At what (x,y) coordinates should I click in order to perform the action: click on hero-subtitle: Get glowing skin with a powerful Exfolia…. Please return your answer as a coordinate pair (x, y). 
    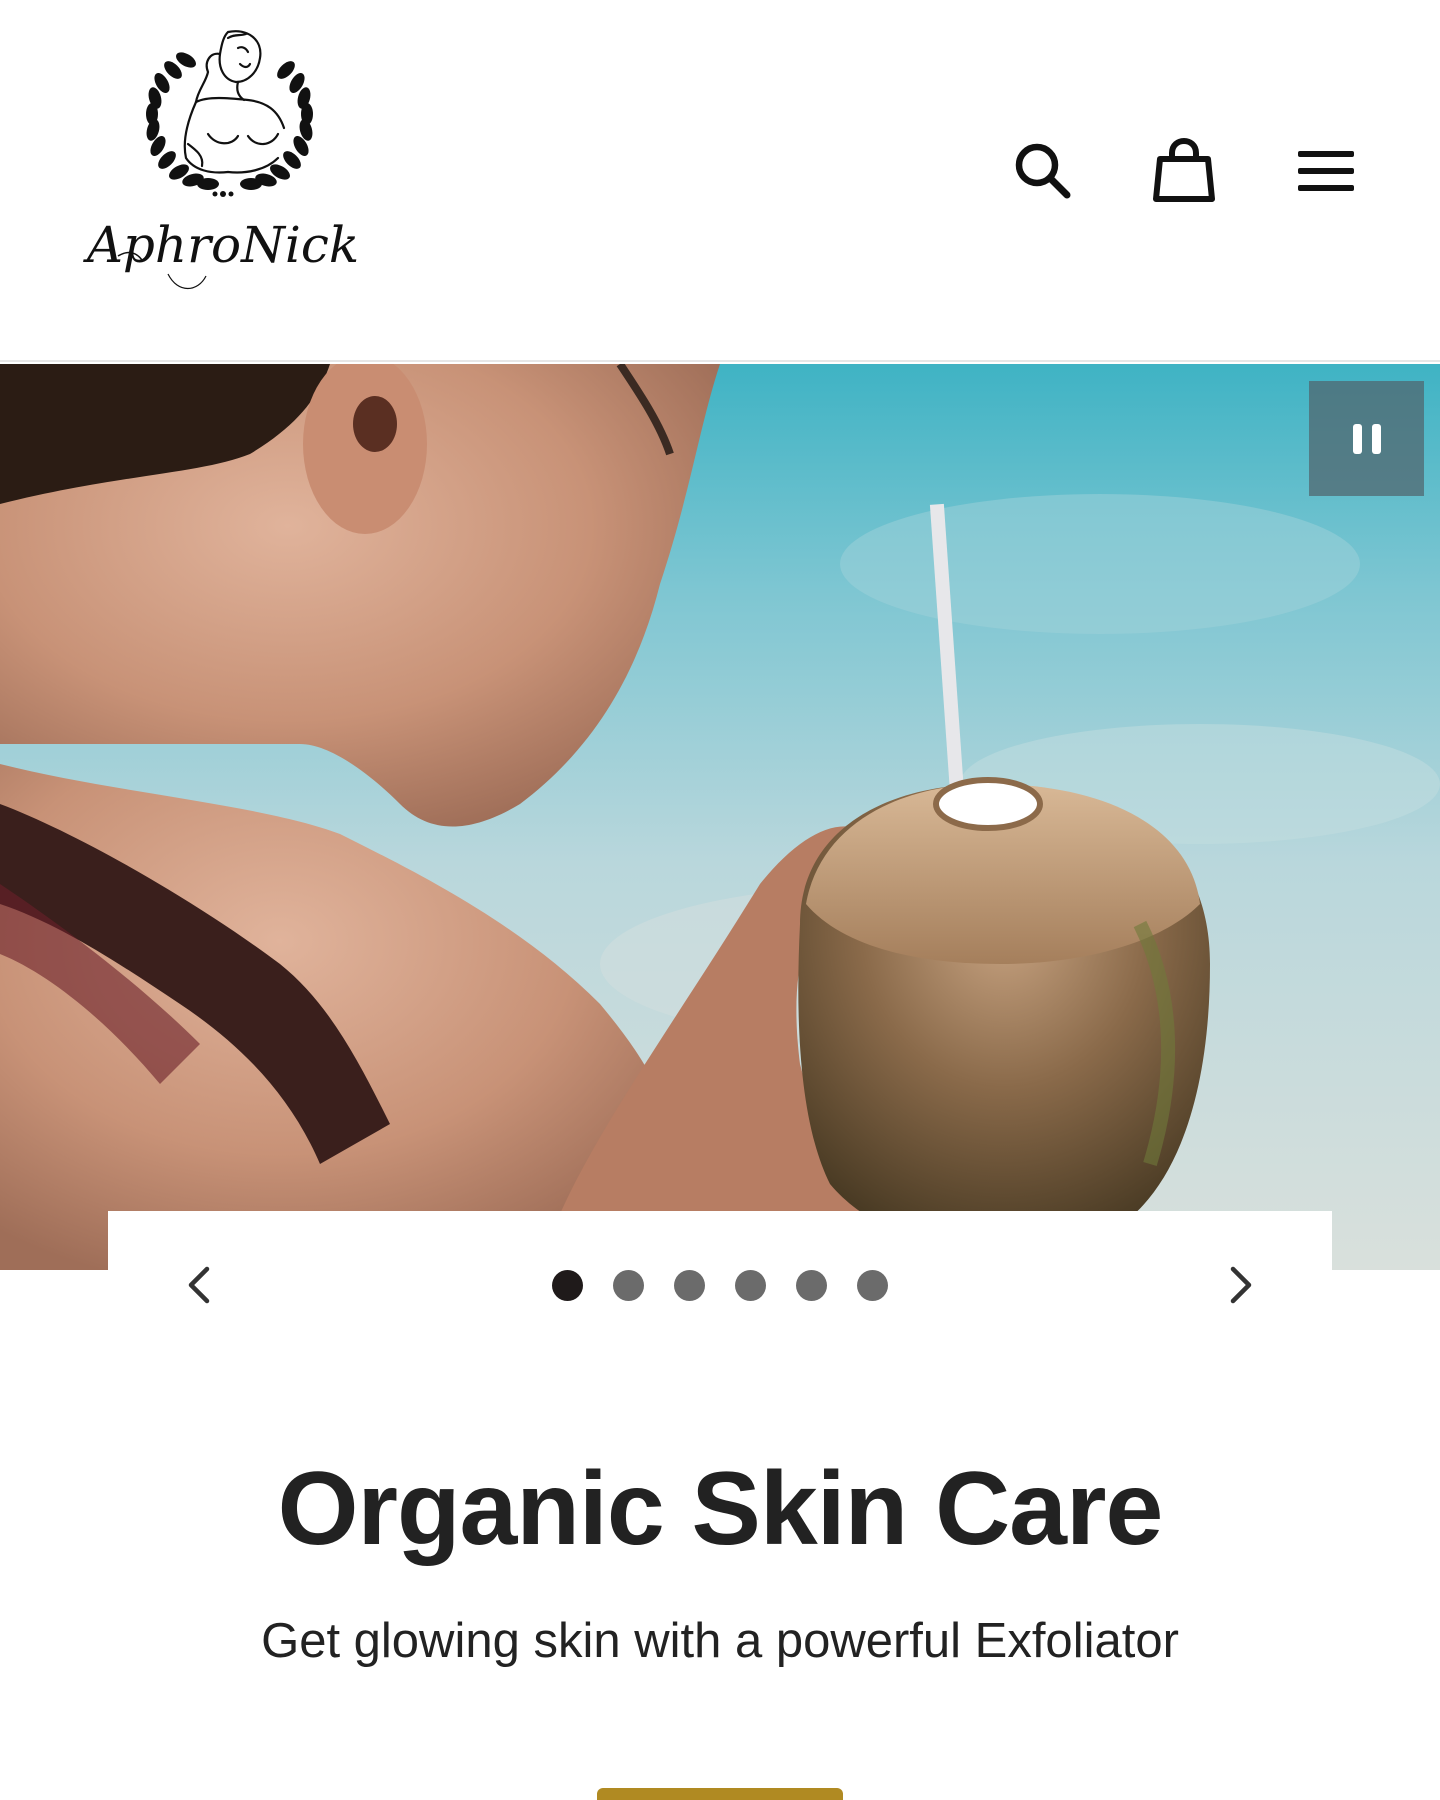
    Looking at the image, I should click on (720, 1641).